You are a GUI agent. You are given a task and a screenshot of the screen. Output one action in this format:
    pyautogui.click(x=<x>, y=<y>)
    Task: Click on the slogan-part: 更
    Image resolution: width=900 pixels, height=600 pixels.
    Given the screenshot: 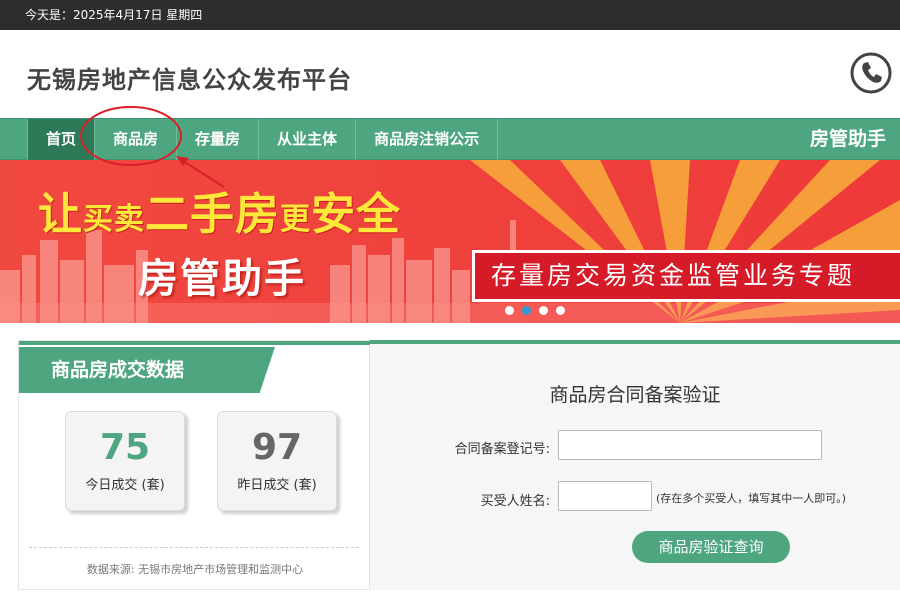 What is the action you would take?
    pyautogui.click(x=295, y=219)
    